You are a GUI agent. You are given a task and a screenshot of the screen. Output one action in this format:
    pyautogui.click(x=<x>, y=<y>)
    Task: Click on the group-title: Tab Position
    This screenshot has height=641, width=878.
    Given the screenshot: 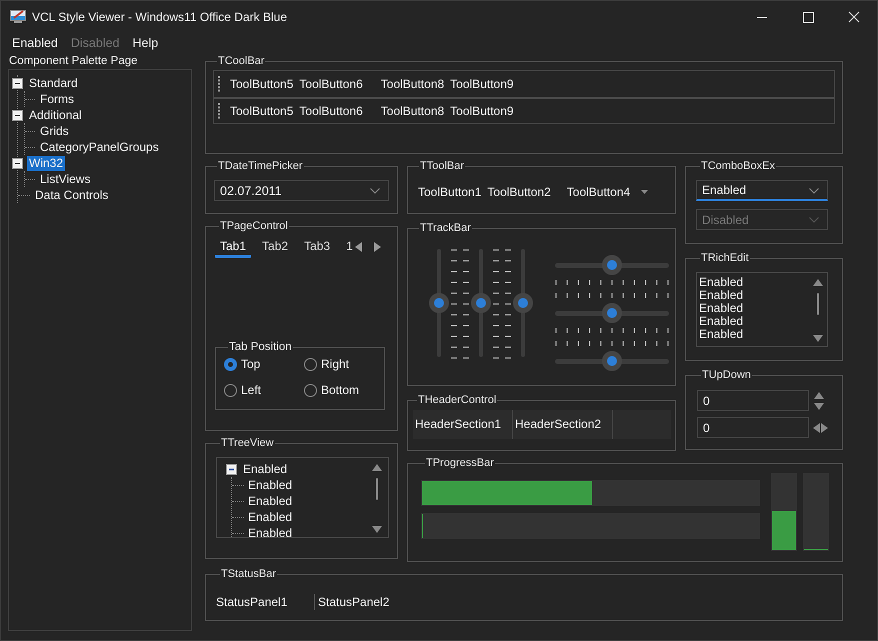 What is the action you would take?
    pyautogui.click(x=260, y=347)
    